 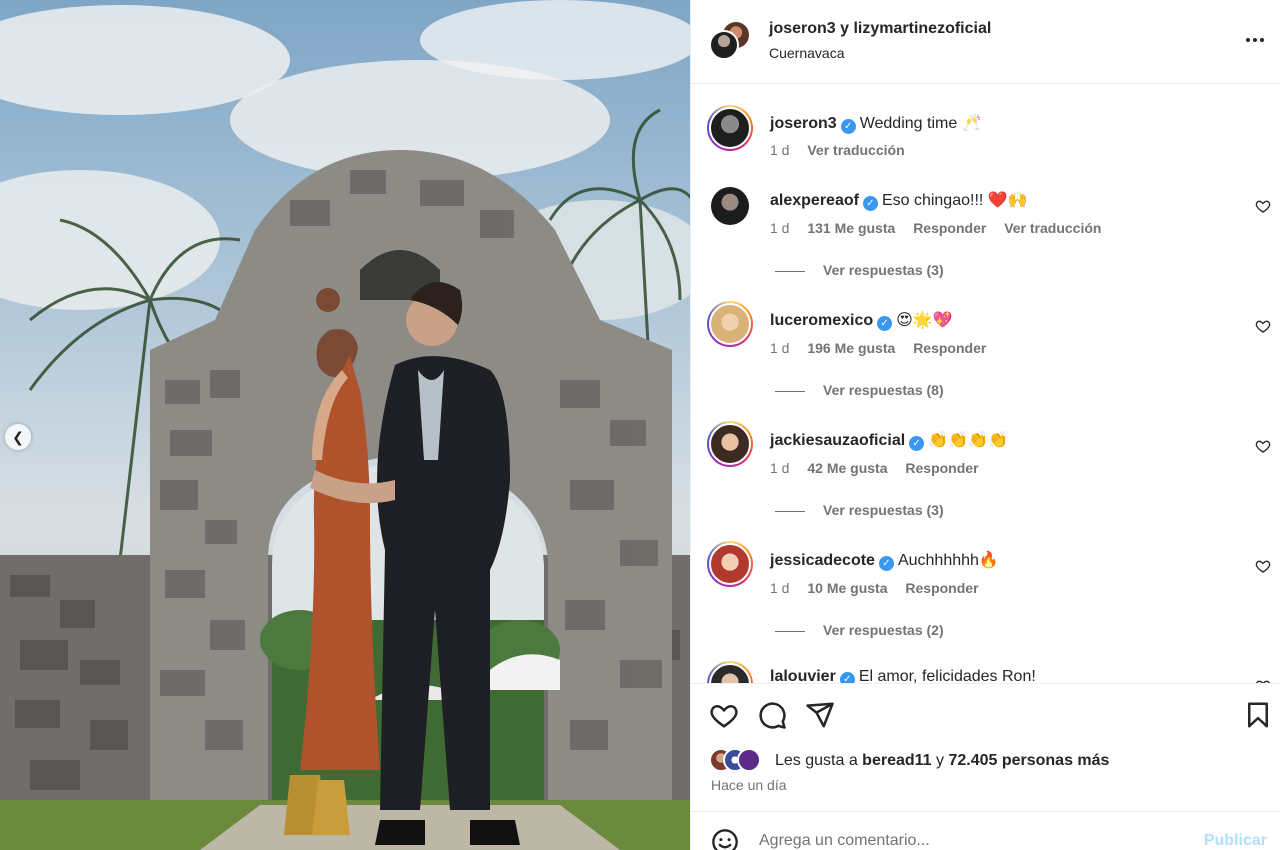 What do you see at coordinates (822, 560) in the screenshot?
I see `comment-username: jessicadecote` at bounding box center [822, 560].